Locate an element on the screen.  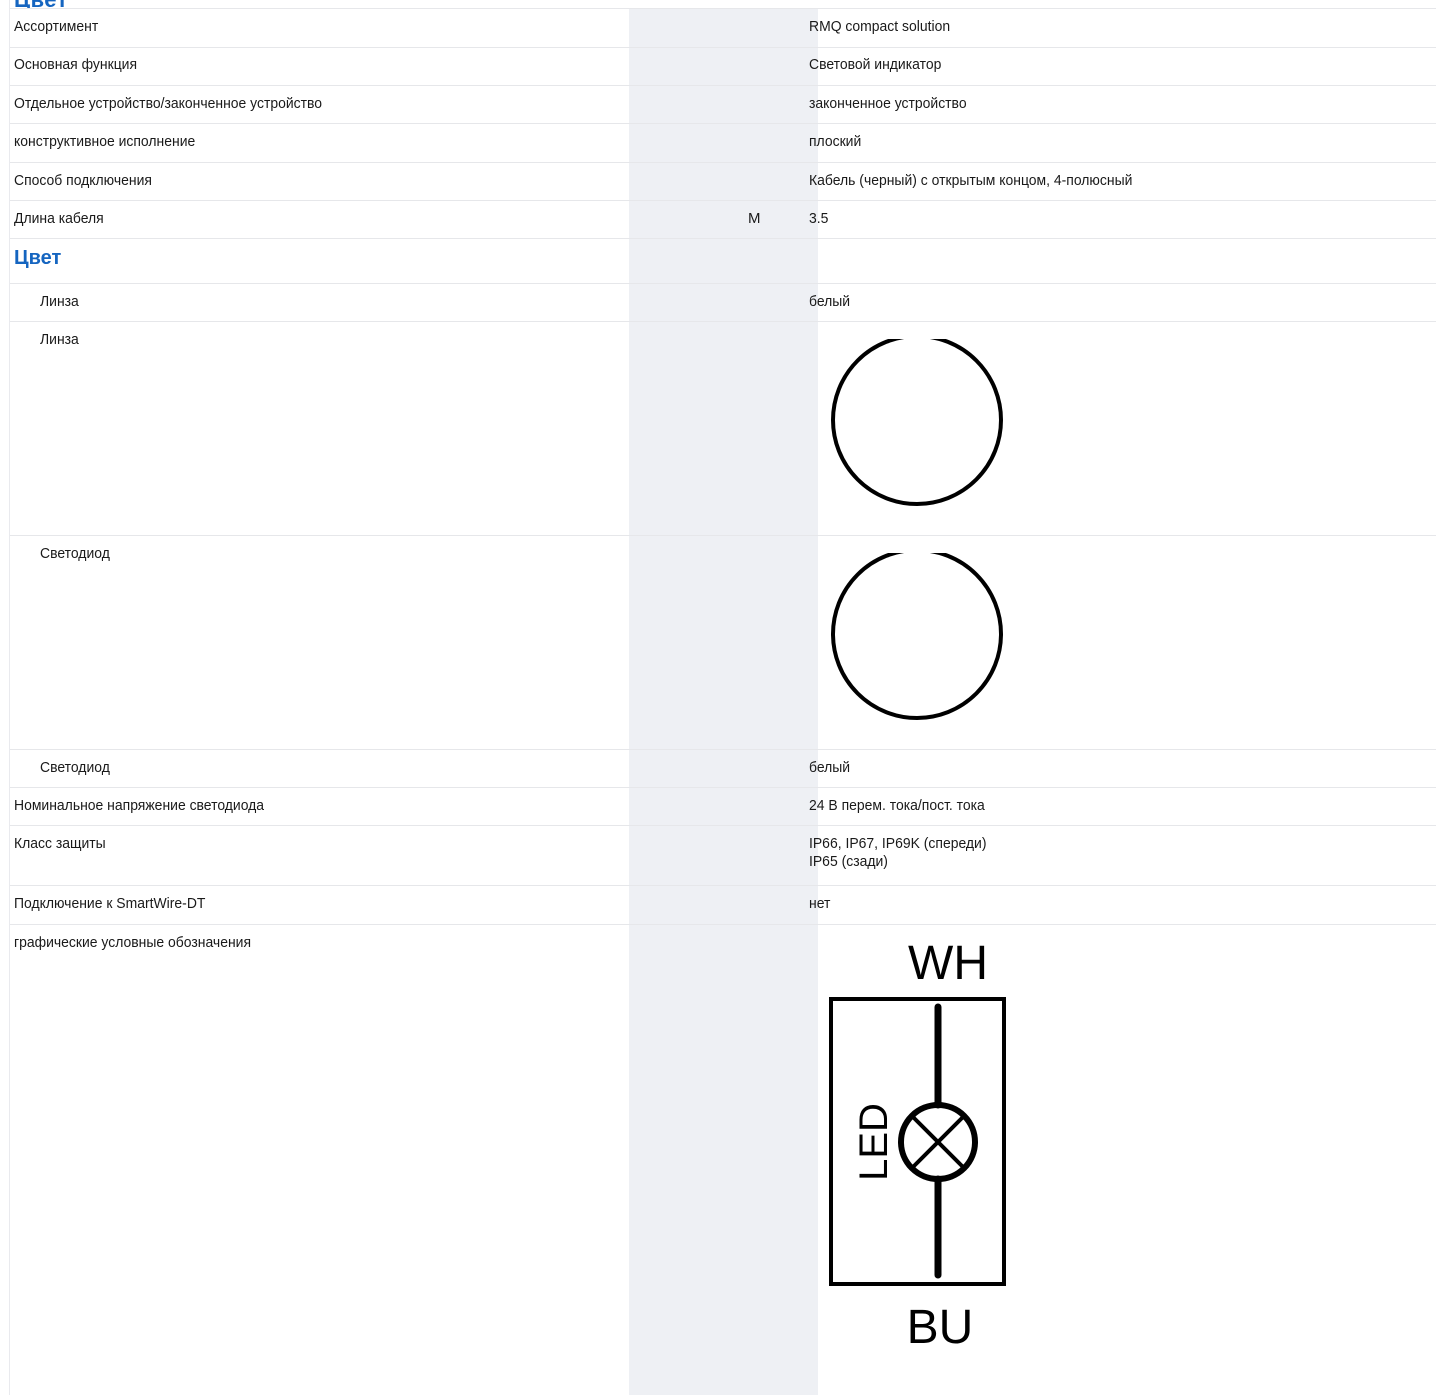
spec-value-line: IP65 (сзади) is located at coordinates (848, 861).